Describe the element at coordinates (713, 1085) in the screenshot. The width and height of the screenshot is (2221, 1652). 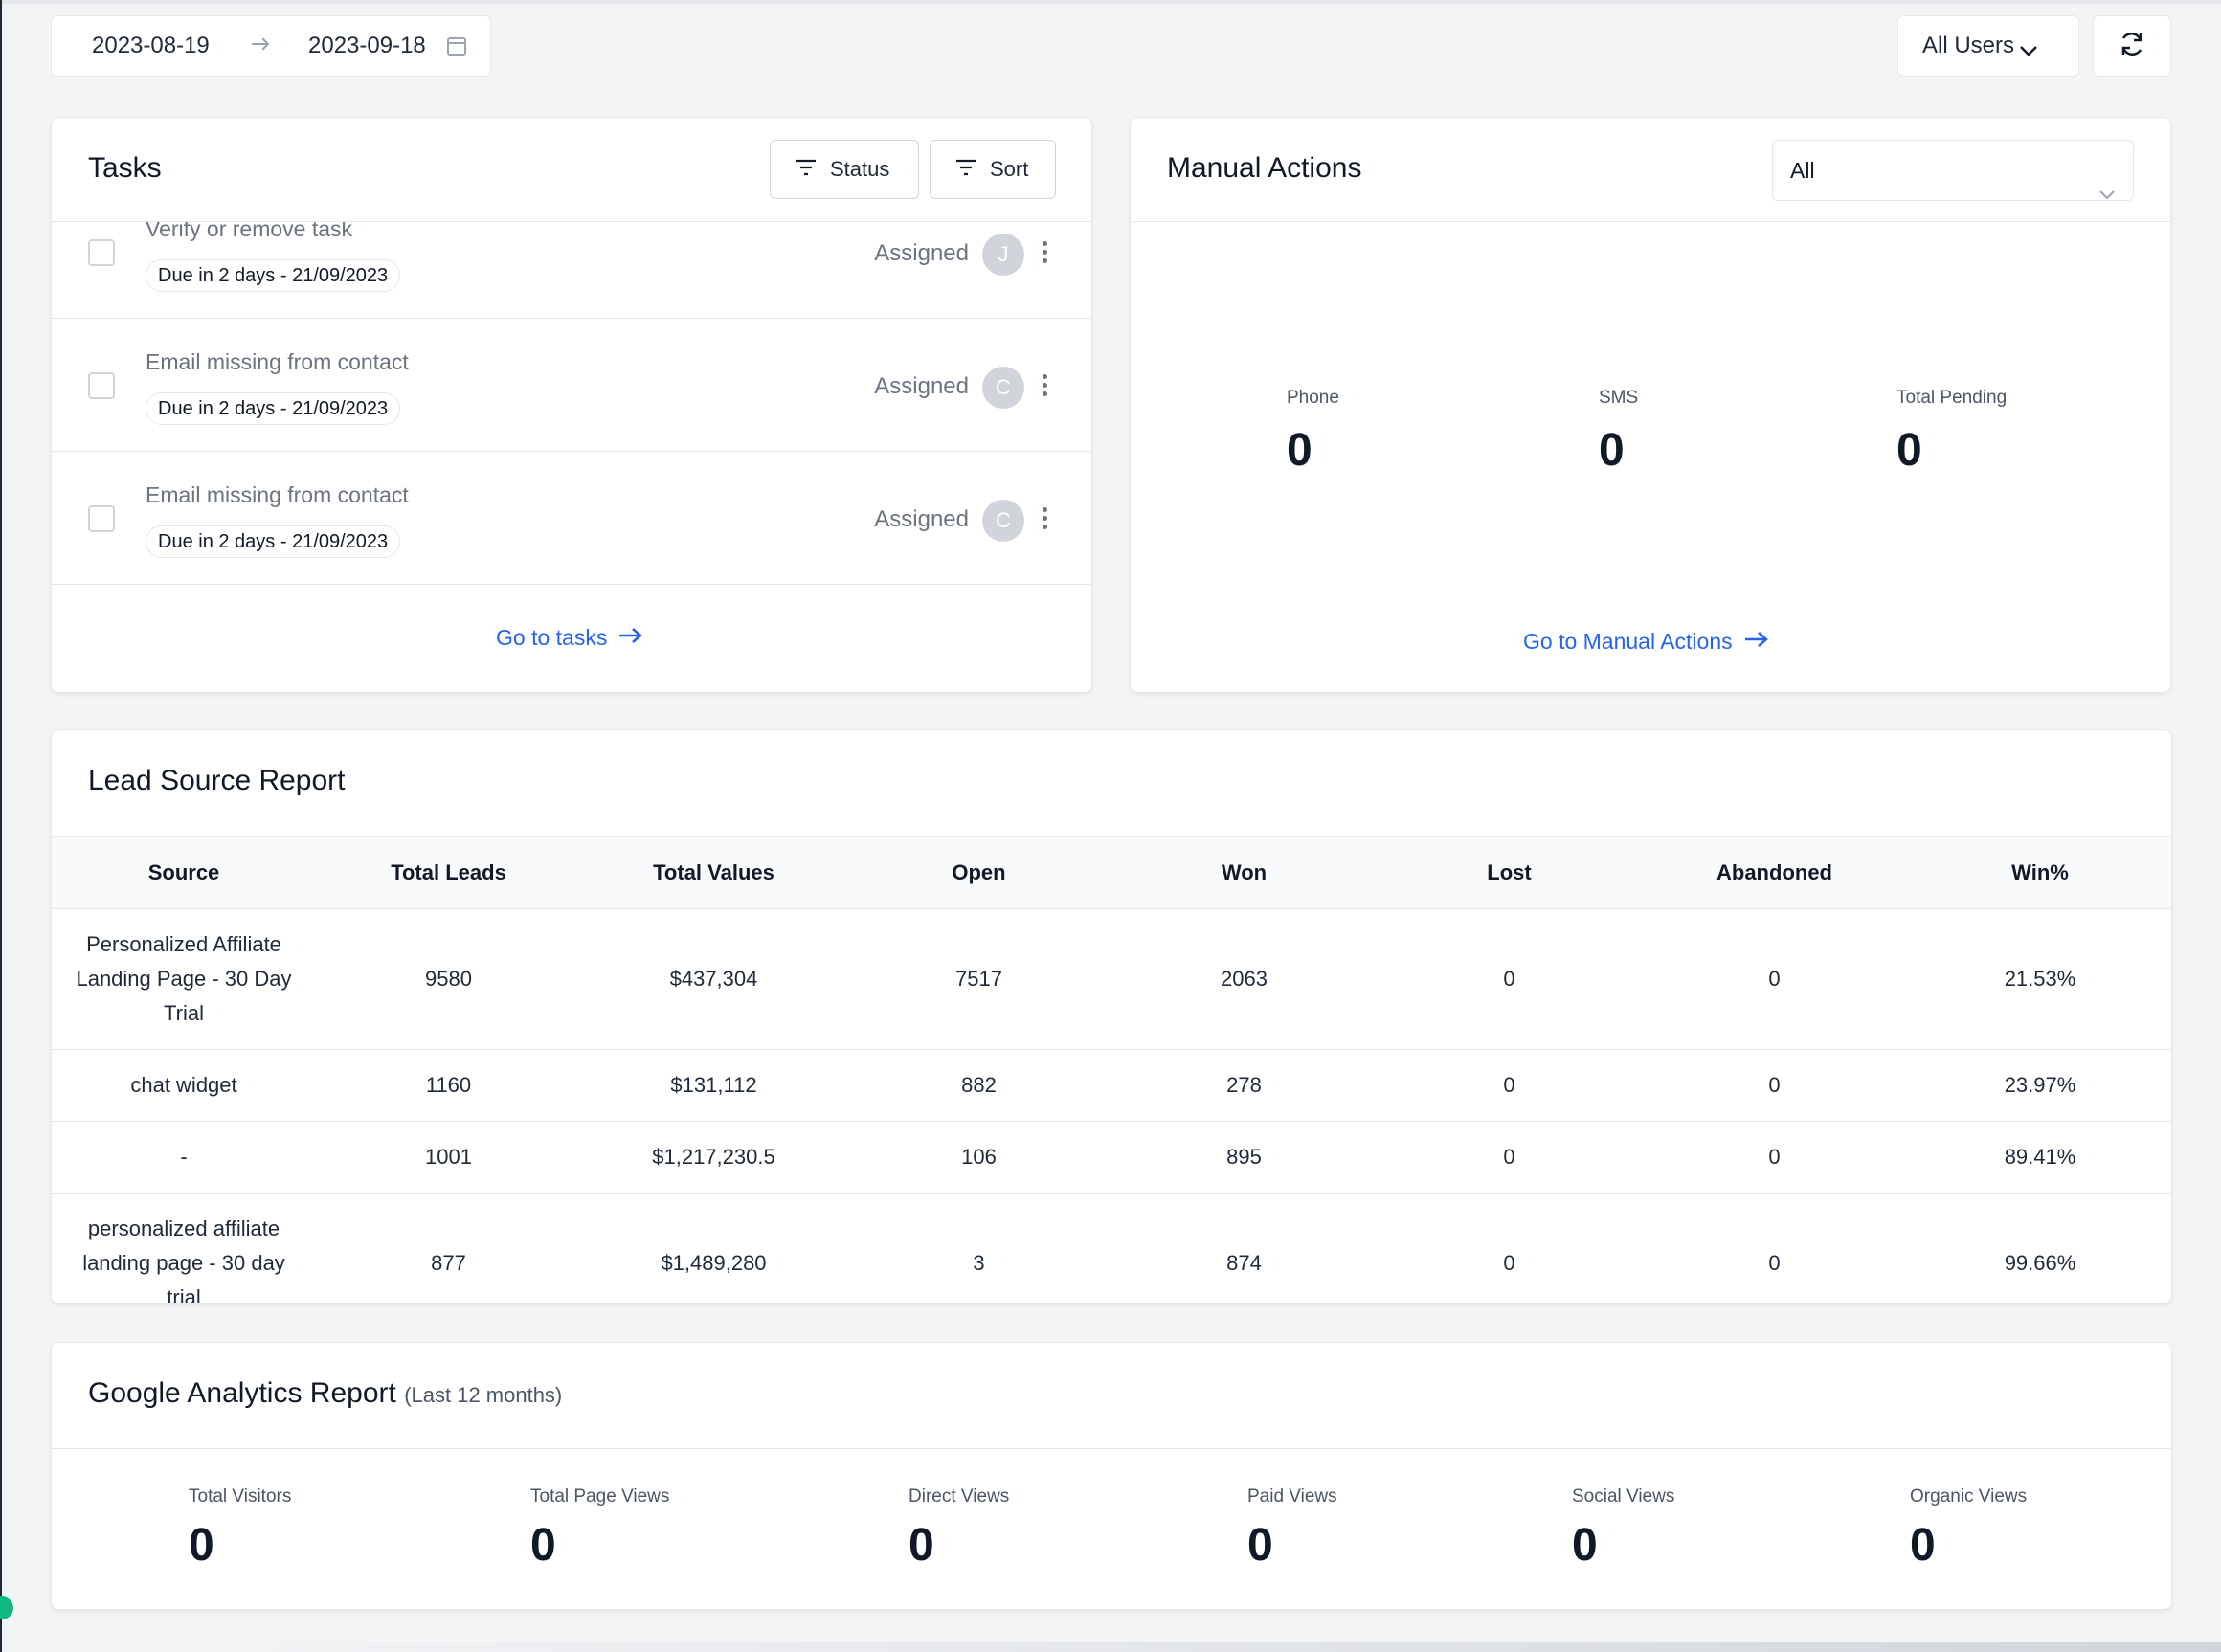
I see `table-cell: $131,112` at that location.